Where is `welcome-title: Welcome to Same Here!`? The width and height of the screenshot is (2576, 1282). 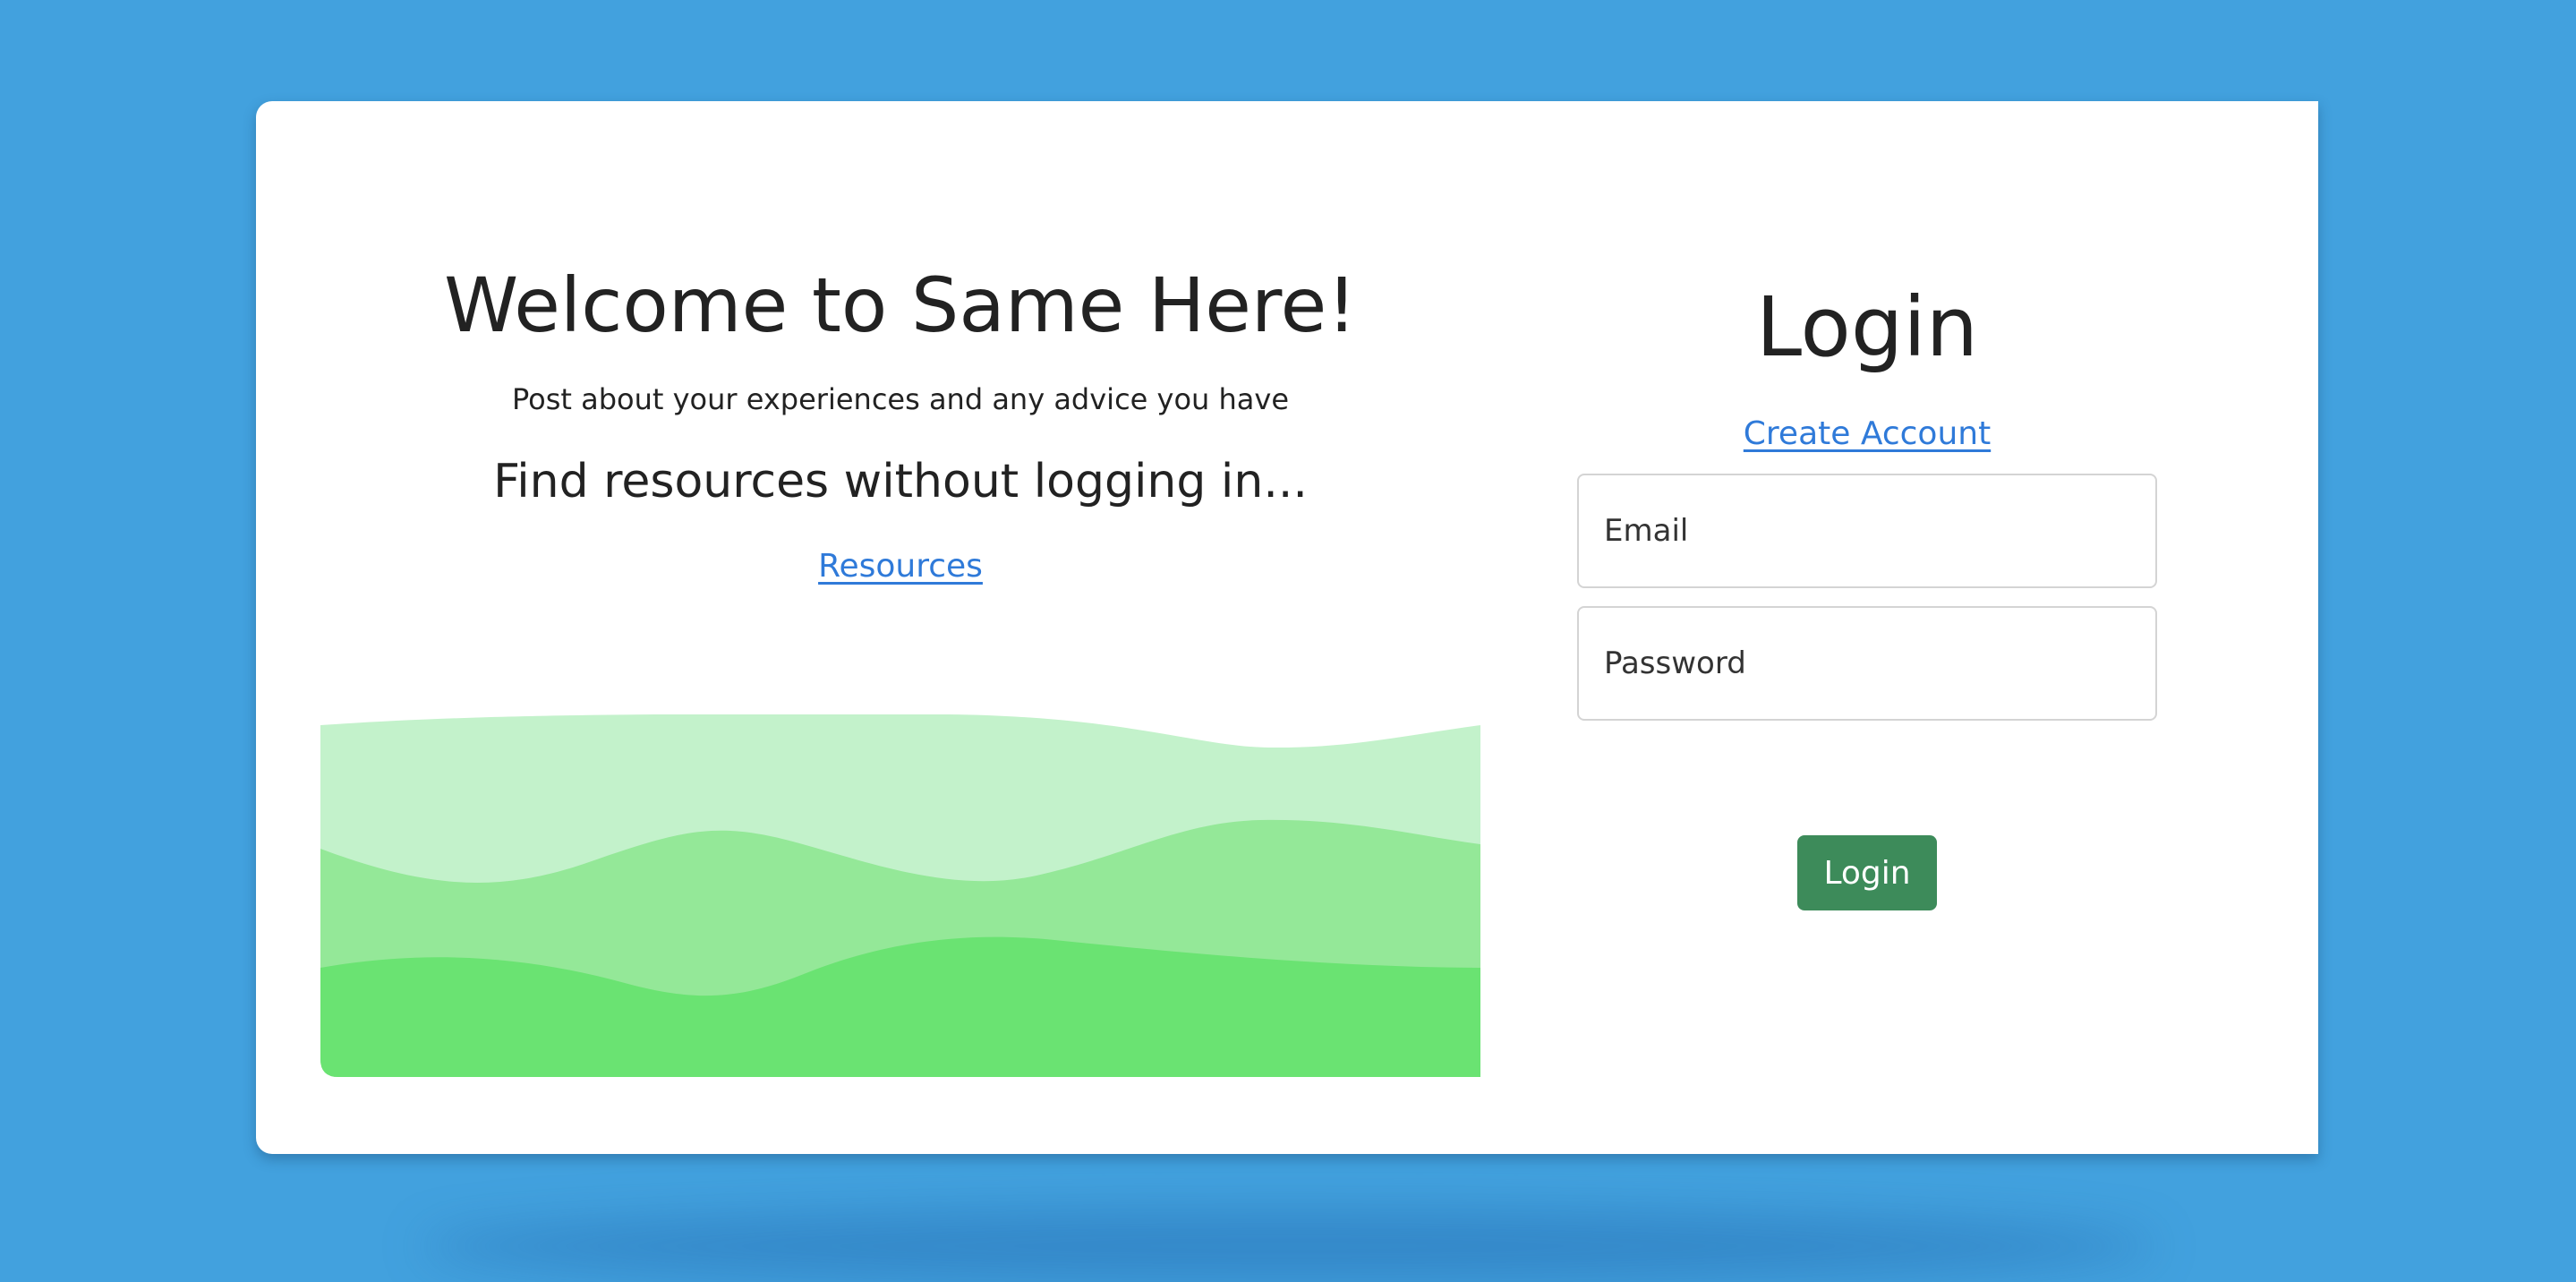
welcome-title: Welcome to Same Here! is located at coordinates (900, 305).